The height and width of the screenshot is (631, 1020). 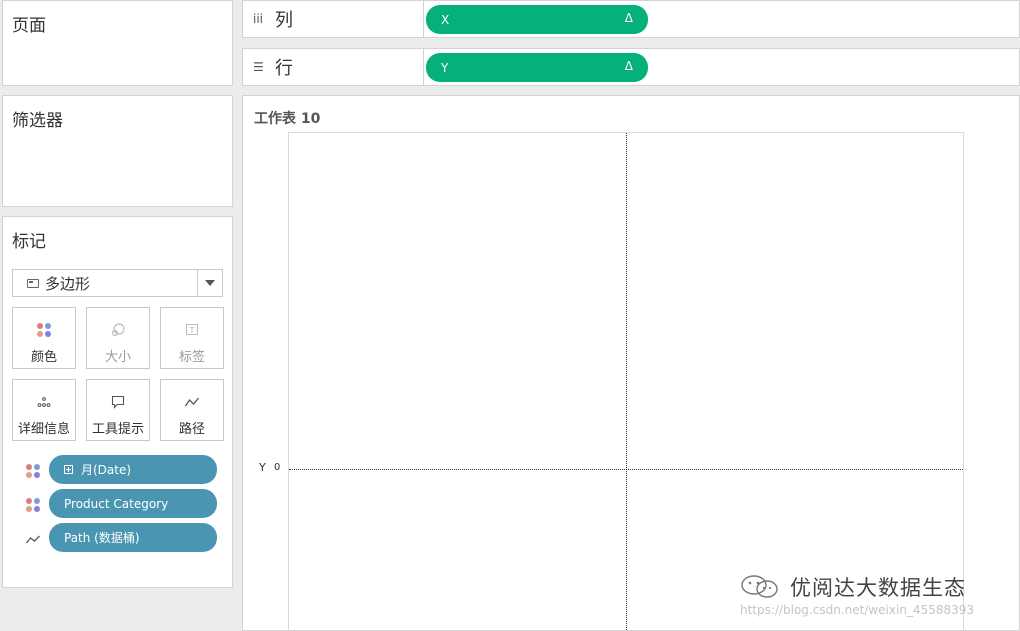 I want to click on chevron-down-icon, so click(x=209, y=283).